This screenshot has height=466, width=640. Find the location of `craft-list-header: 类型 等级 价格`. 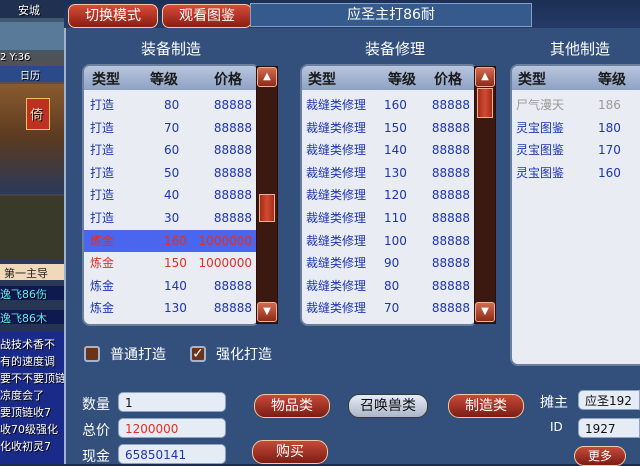

craft-list-header: 类型 等级 价格 is located at coordinates (171, 78).